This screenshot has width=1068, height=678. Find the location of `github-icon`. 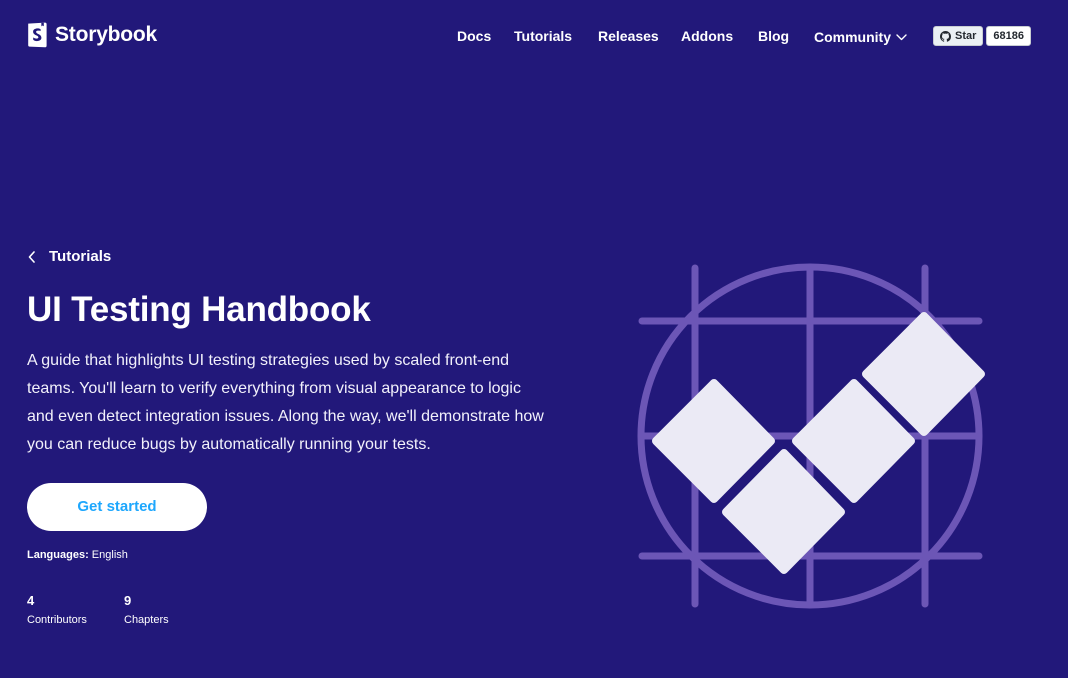

github-icon is located at coordinates (945, 36).